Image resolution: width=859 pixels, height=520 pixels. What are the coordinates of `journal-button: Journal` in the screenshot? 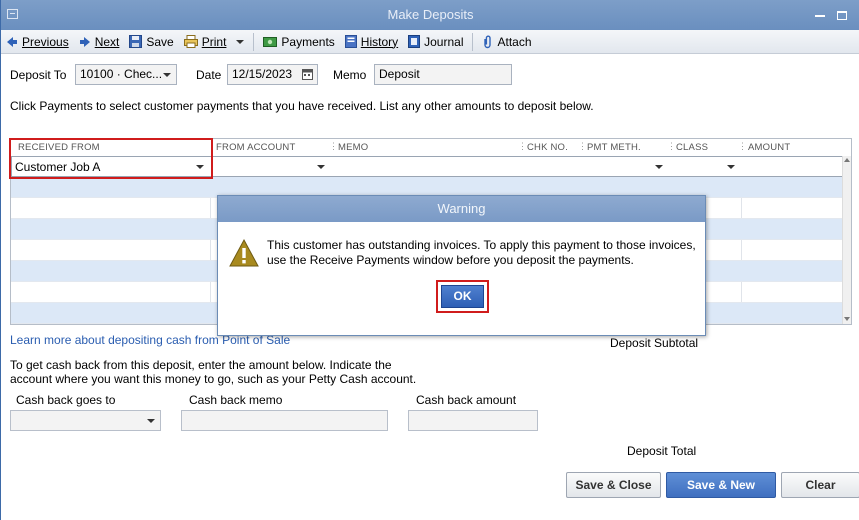 It's located at (435, 42).